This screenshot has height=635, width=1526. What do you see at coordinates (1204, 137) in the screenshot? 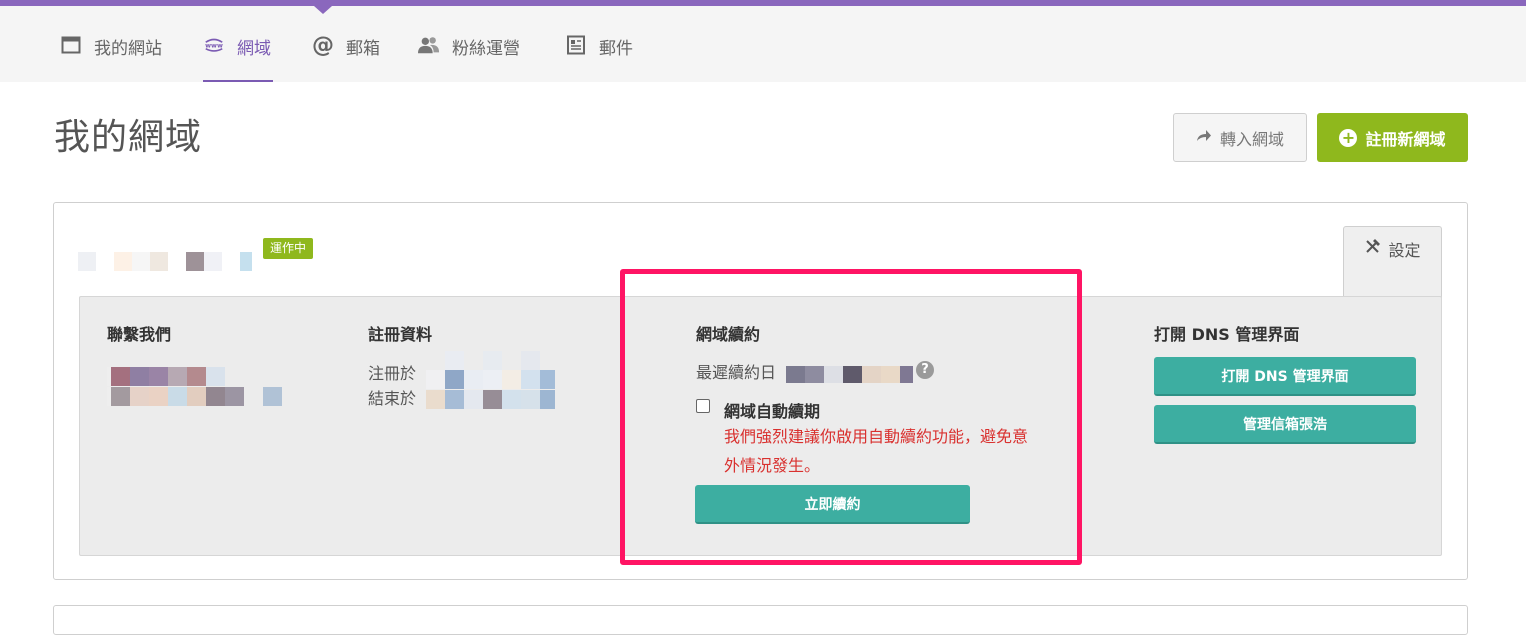
I see `share-arrow-icon` at bounding box center [1204, 137].